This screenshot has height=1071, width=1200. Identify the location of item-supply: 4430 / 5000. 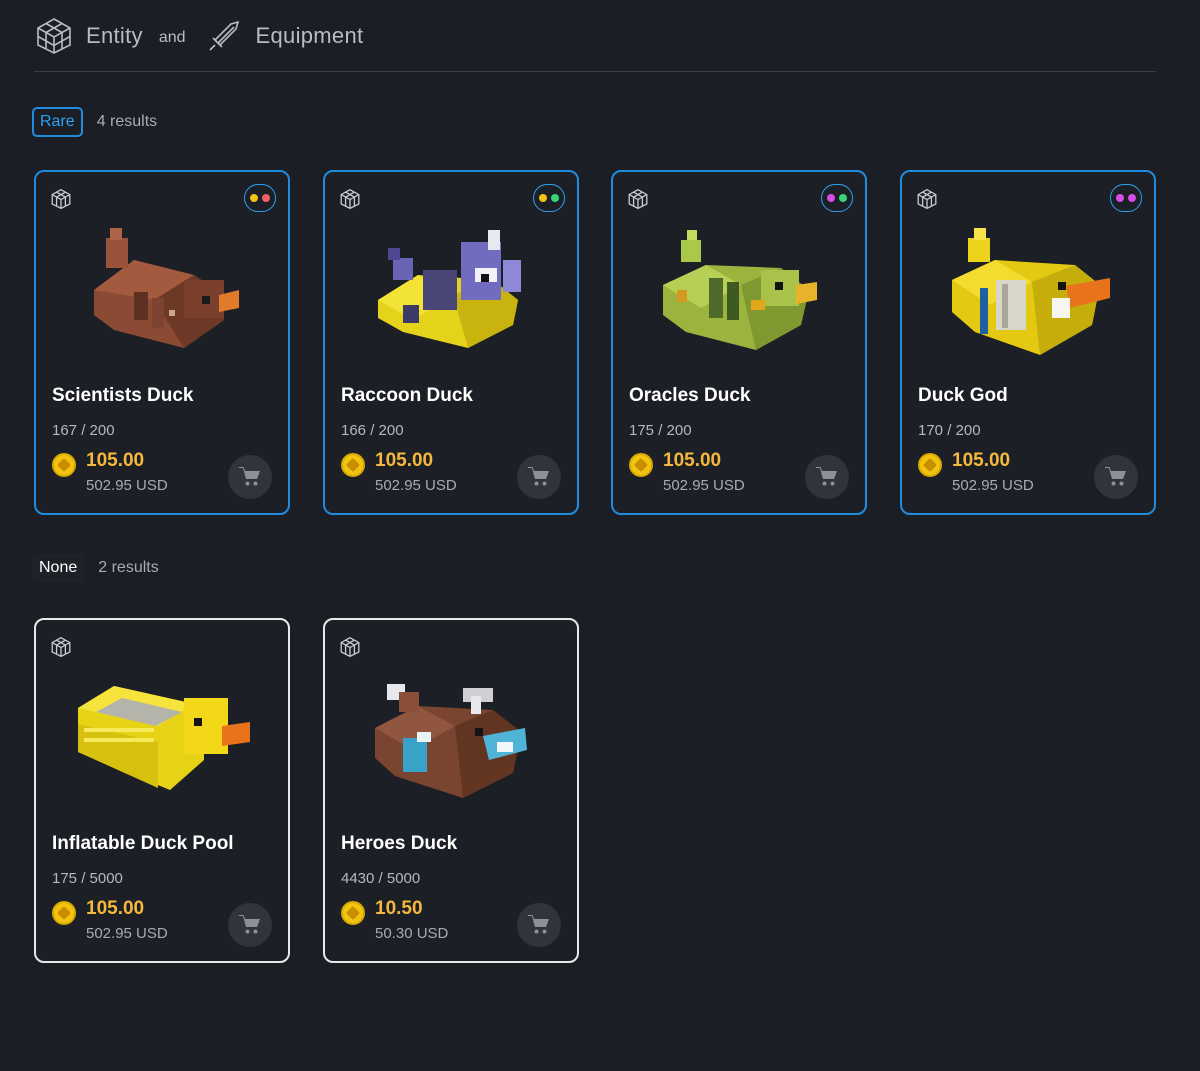
(381, 878).